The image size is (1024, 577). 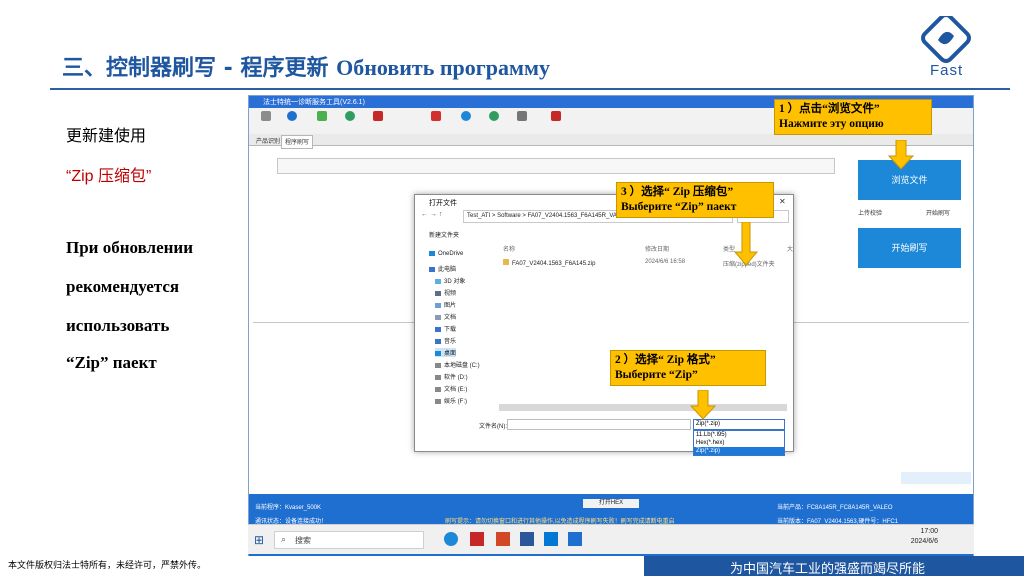 I want to click on acrobat-icon, so click(x=477, y=539).